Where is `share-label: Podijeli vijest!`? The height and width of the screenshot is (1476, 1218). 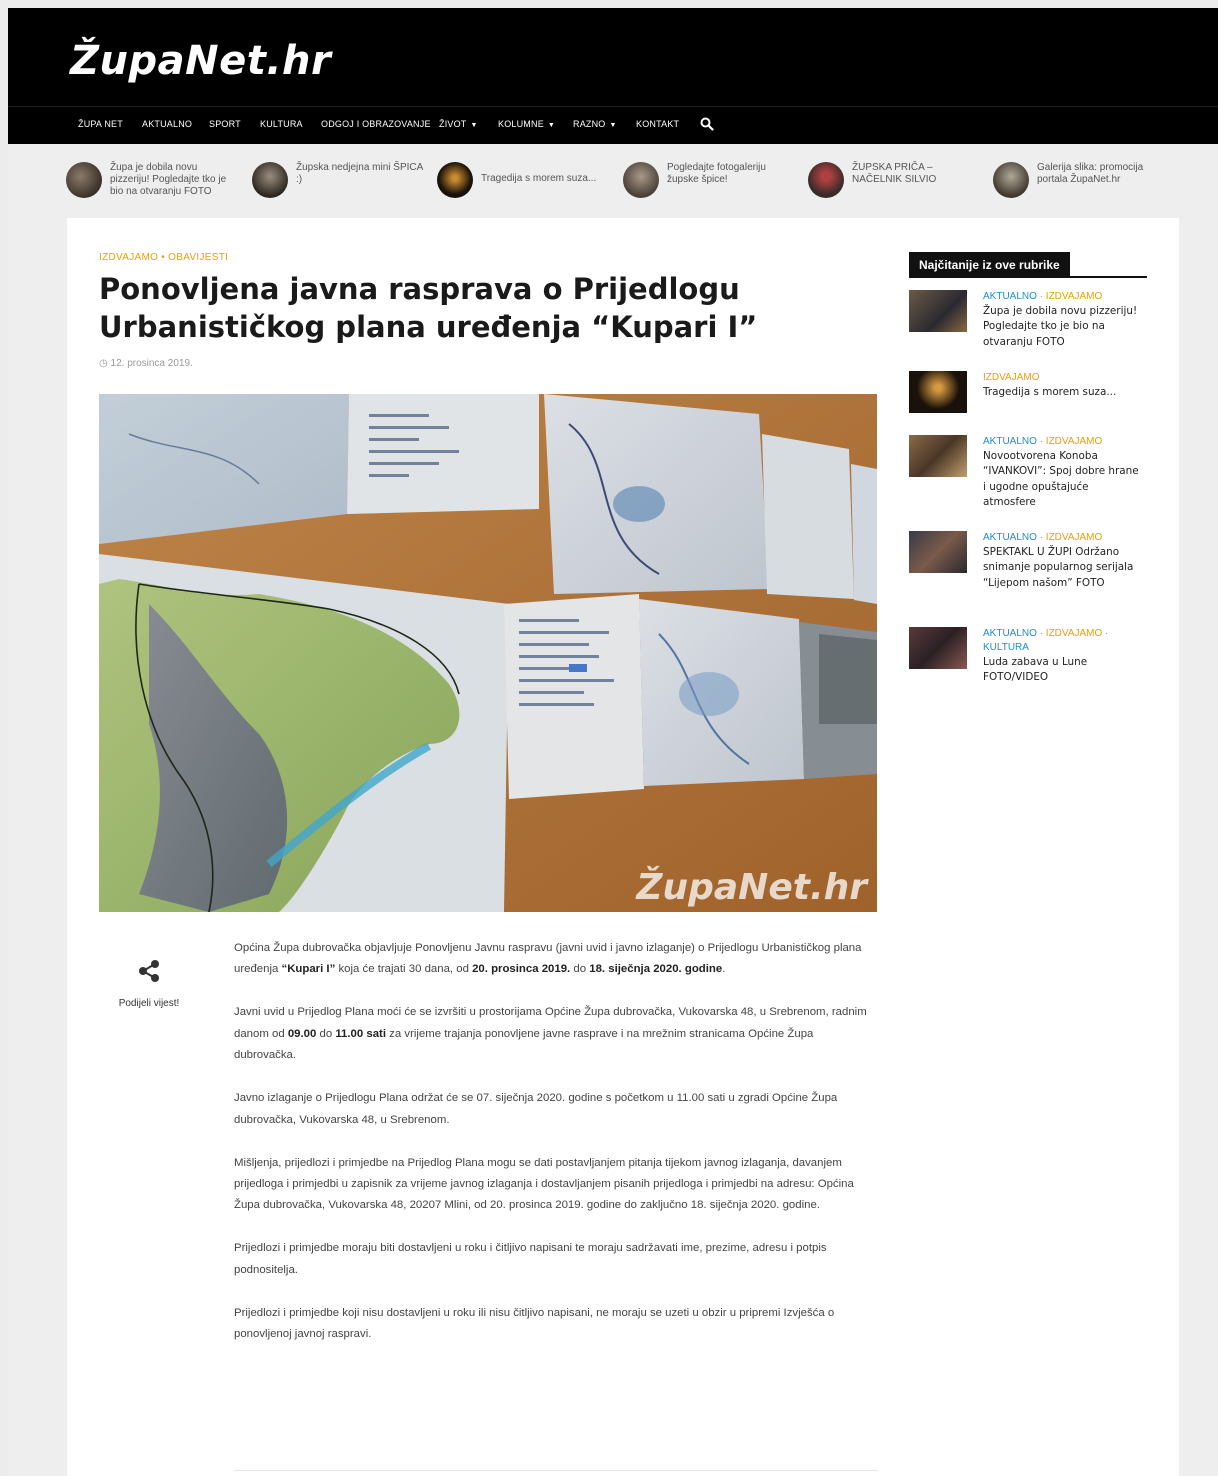
share-label: Podijeli vijest! is located at coordinates (149, 1003).